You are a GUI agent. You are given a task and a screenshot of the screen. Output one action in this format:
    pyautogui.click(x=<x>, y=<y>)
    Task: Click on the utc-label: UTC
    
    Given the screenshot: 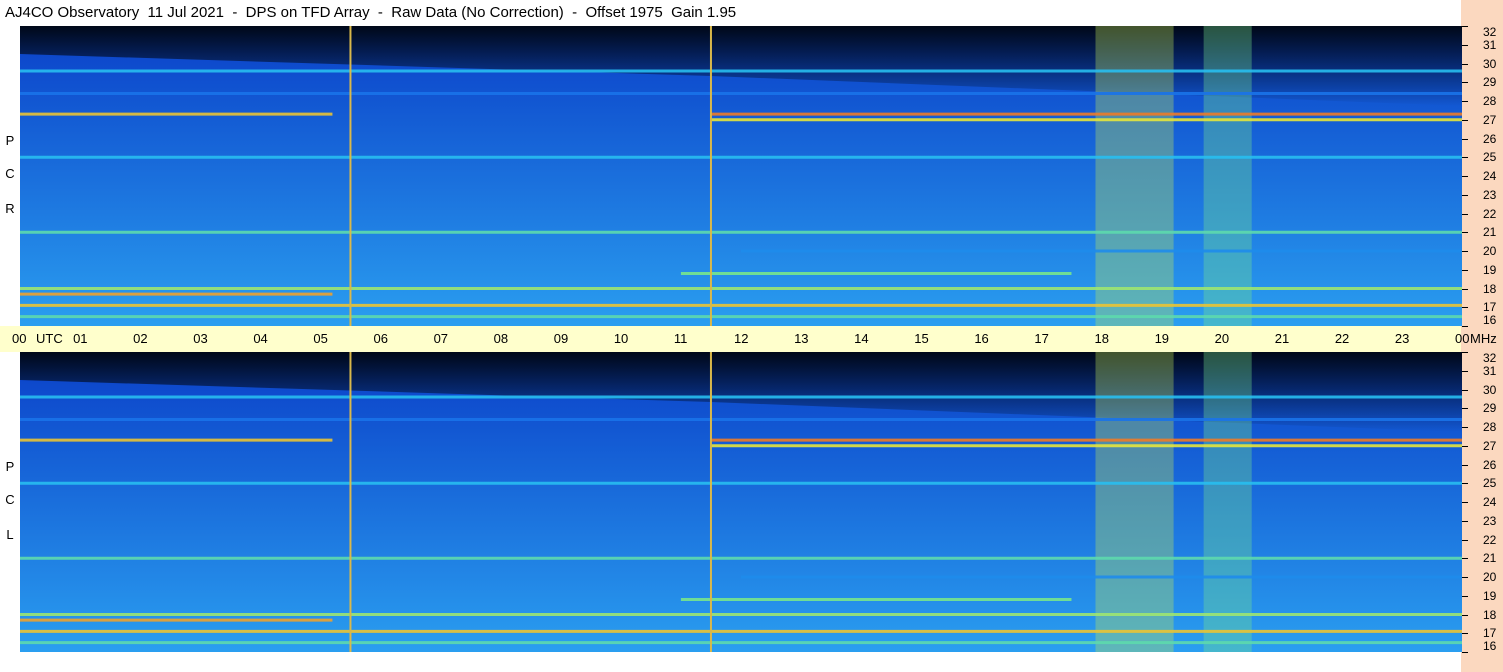 What is the action you would take?
    pyautogui.click(x=49, y=338)
    